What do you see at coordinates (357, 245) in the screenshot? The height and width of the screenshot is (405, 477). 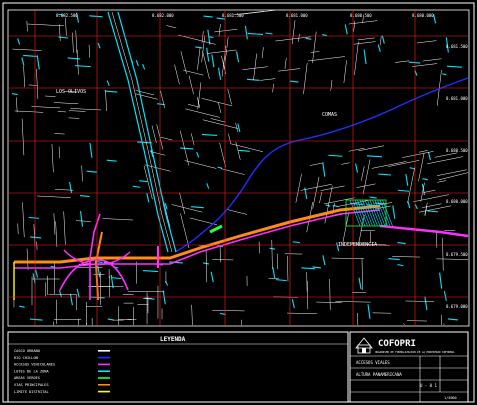 I see `district-label-independencia: INDEPENDENCIA` at bounding box center [357, 245].